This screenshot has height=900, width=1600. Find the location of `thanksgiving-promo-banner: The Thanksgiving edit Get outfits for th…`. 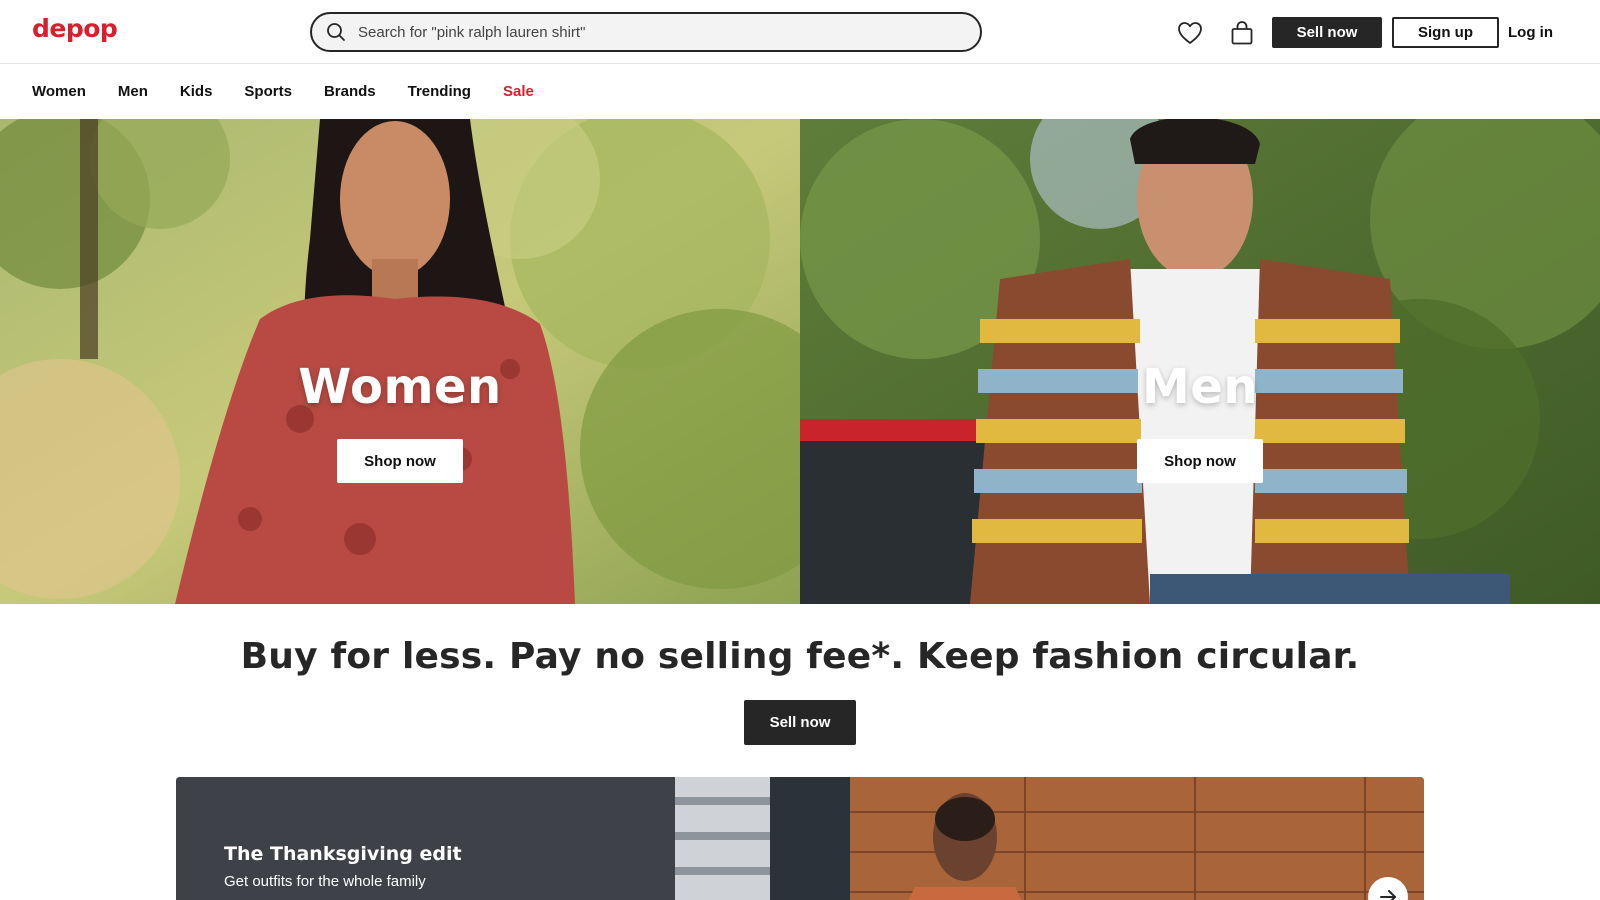

thanksgiving-promo-banner: The Thanksgiving edit Get outfits for th… is located at coordinates (800, 838).